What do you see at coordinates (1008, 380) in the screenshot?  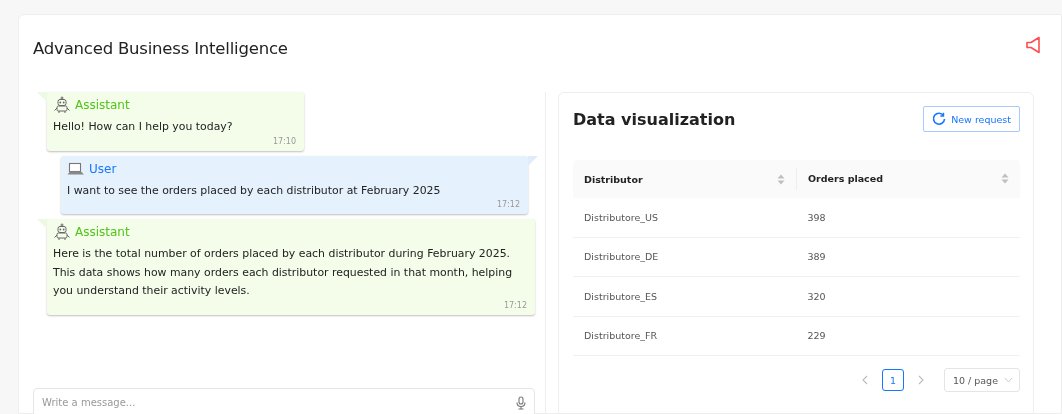 I see `chevron-down-icon` at bounding box center [1008, 380].